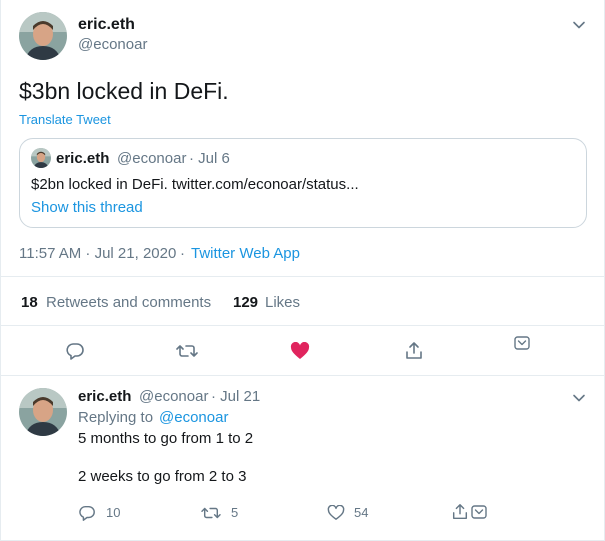  I want to click on quoted-author-handle: @econoar, so click(152, 158).